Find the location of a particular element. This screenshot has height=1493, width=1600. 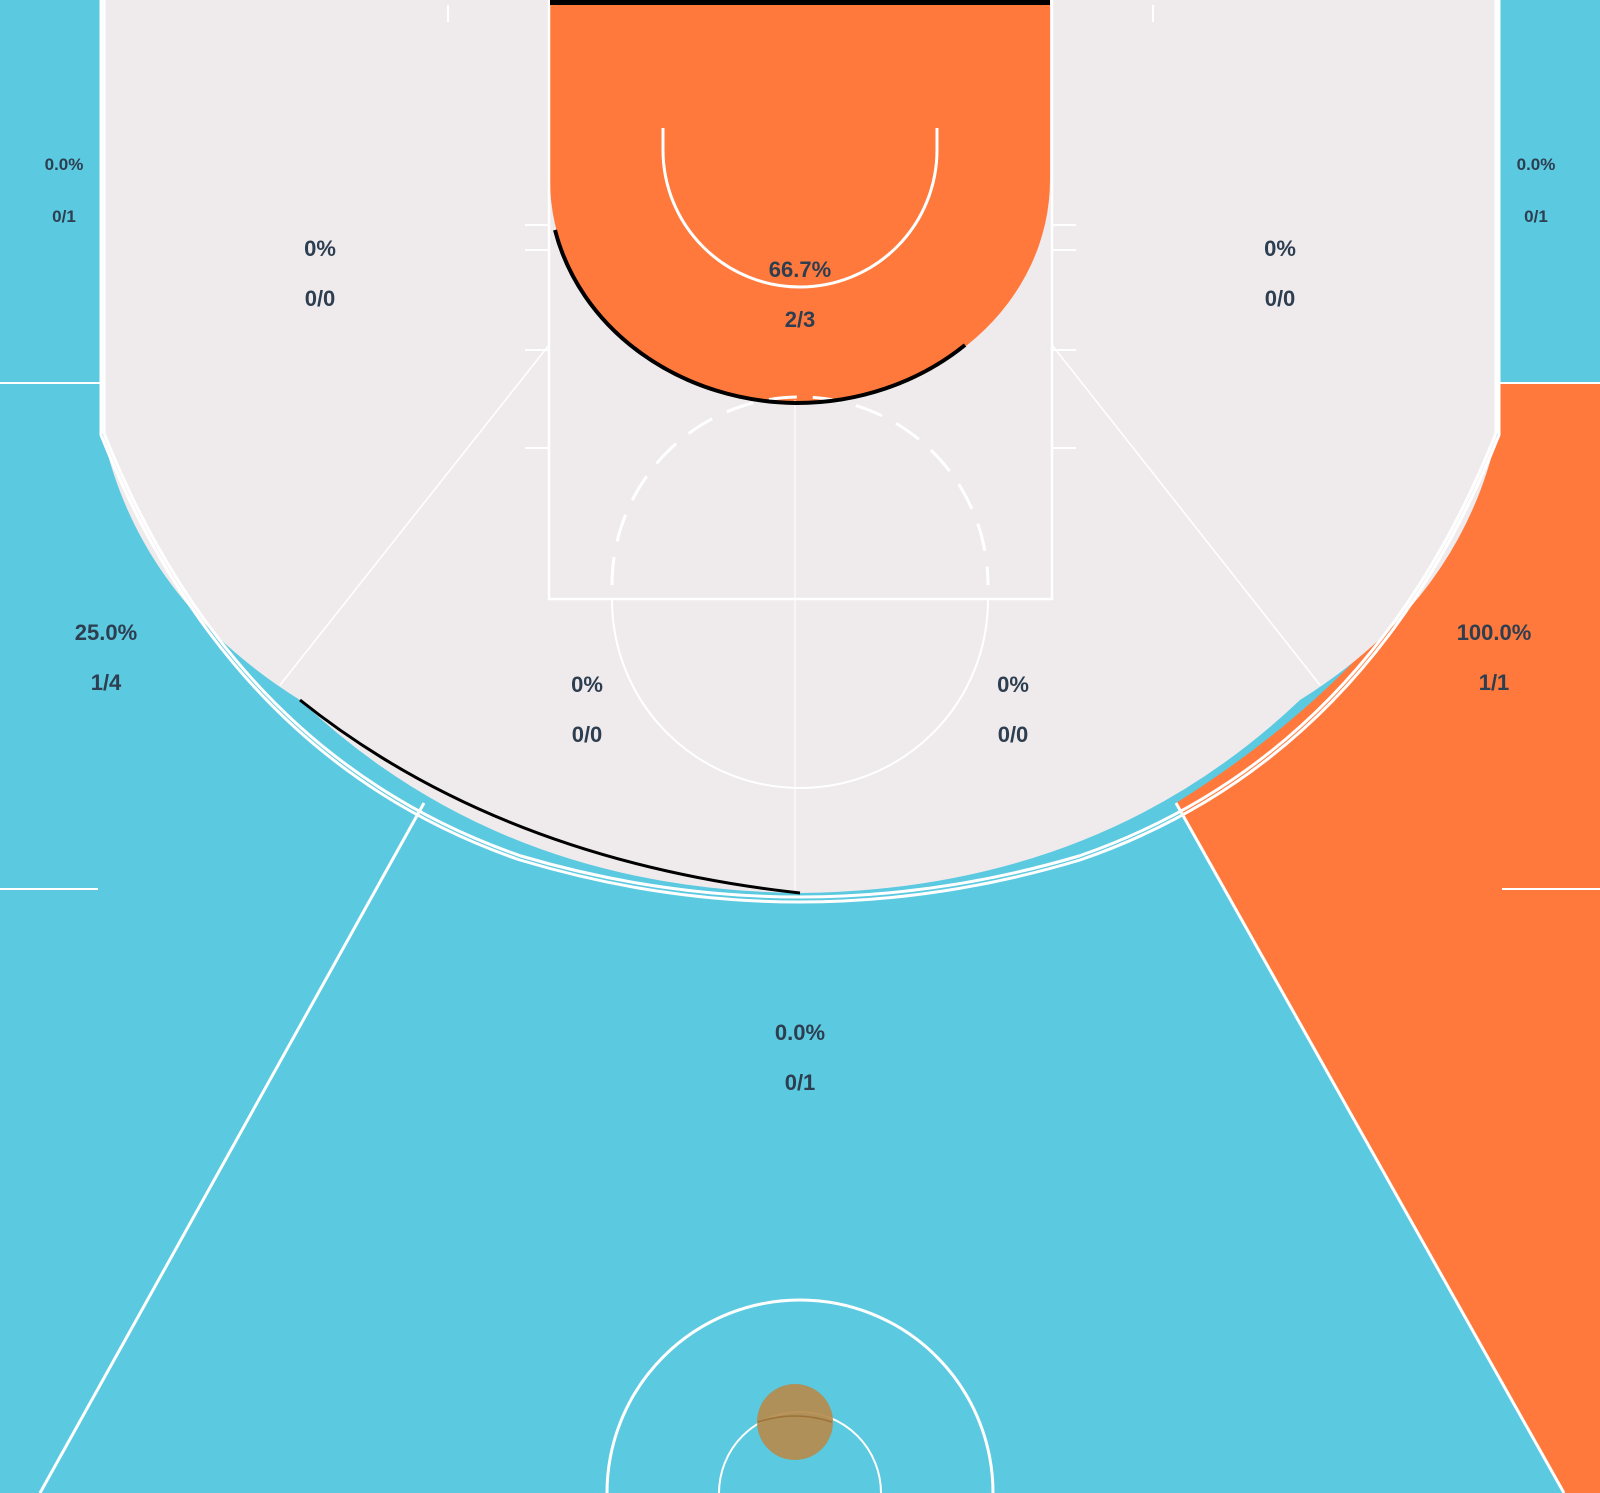

pct-mid-left-baseline: 0% is located at coordinates (320, 248).